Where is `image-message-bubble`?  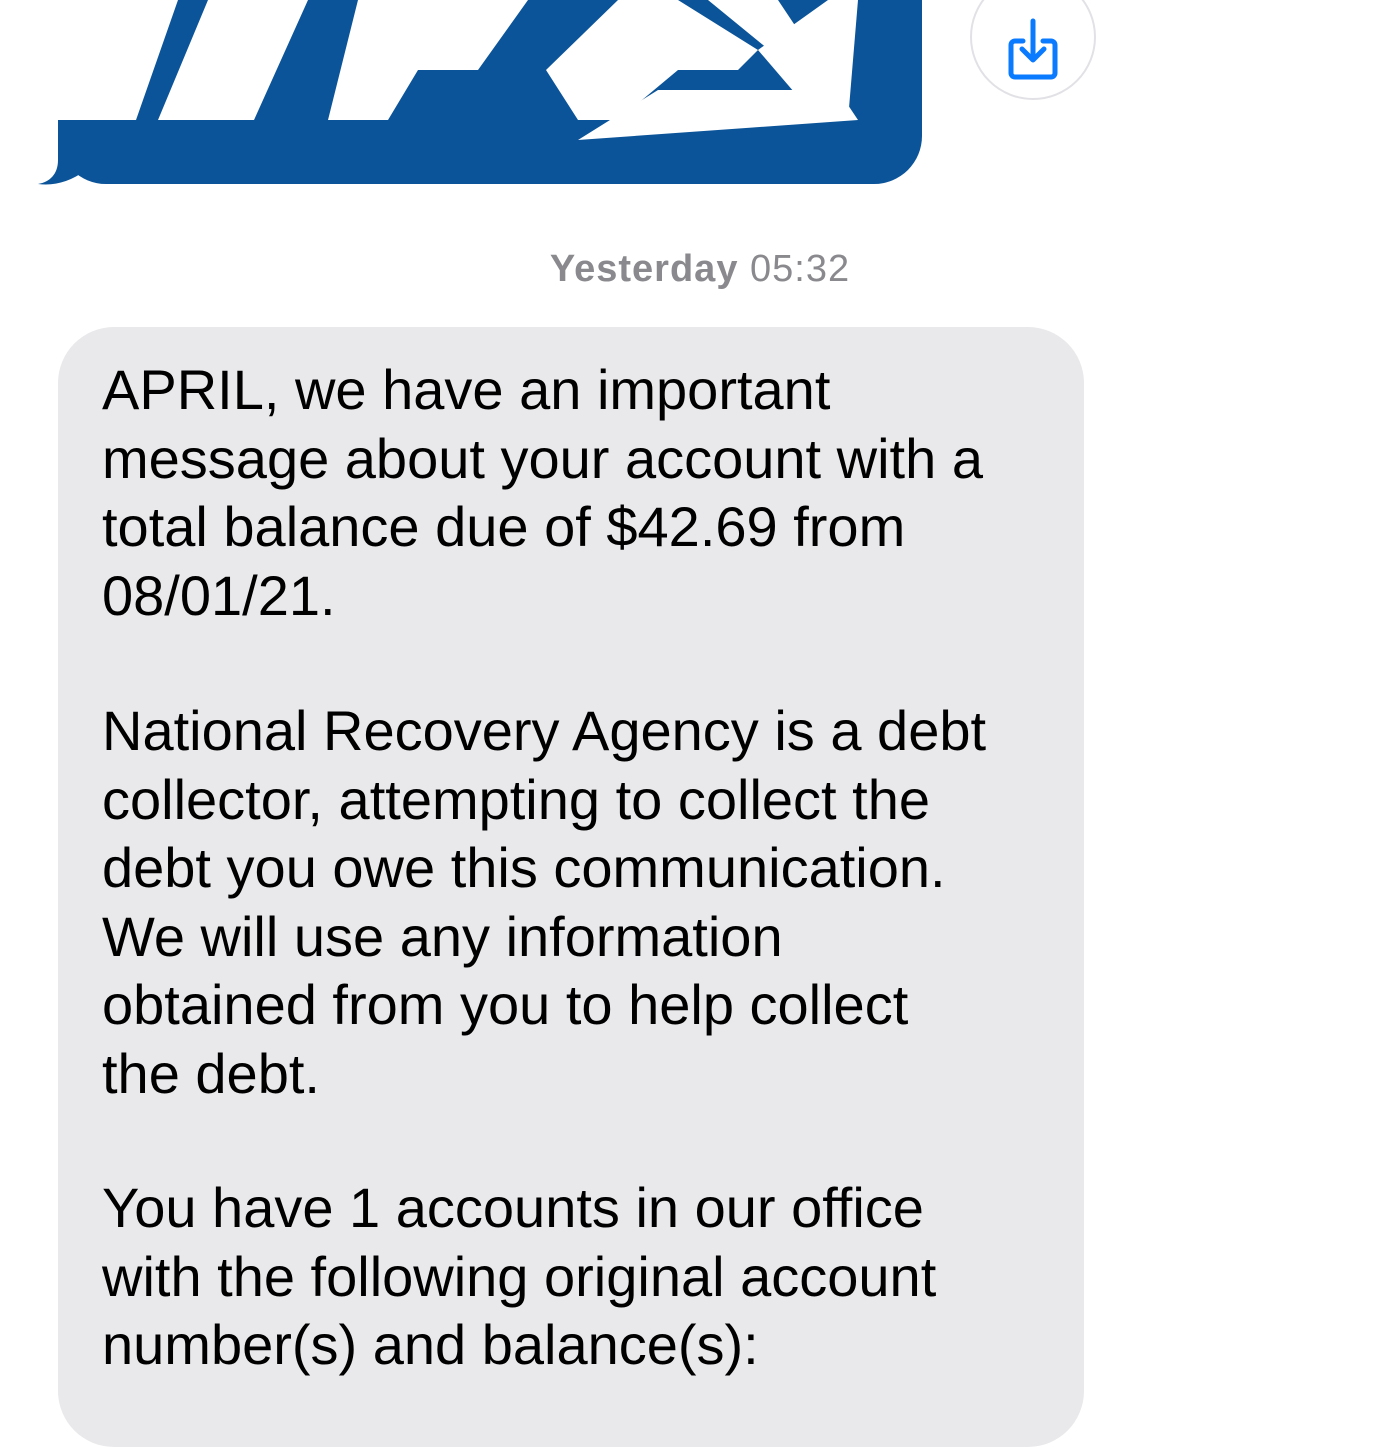
image-message-bubble is located at coordinates (490, 92).